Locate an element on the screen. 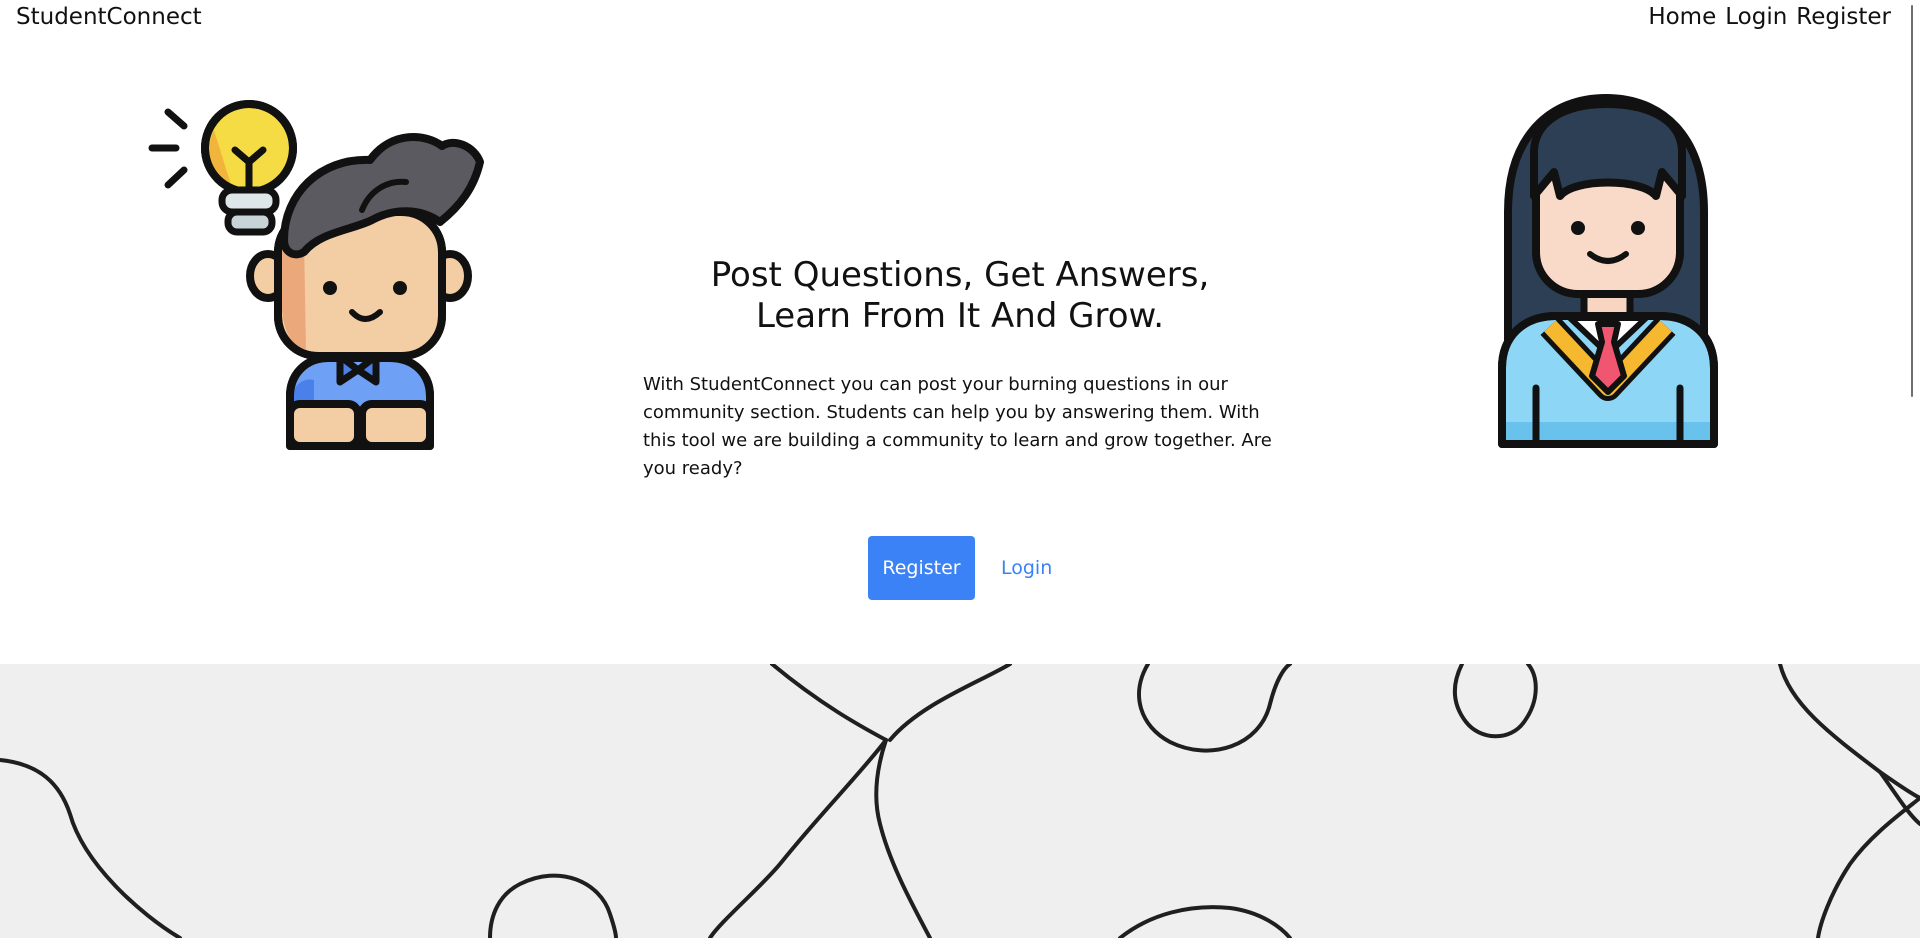 The width and height of the screenshot is (1920, 938). graduate-student-icon is located at coordinates (1608, 271).